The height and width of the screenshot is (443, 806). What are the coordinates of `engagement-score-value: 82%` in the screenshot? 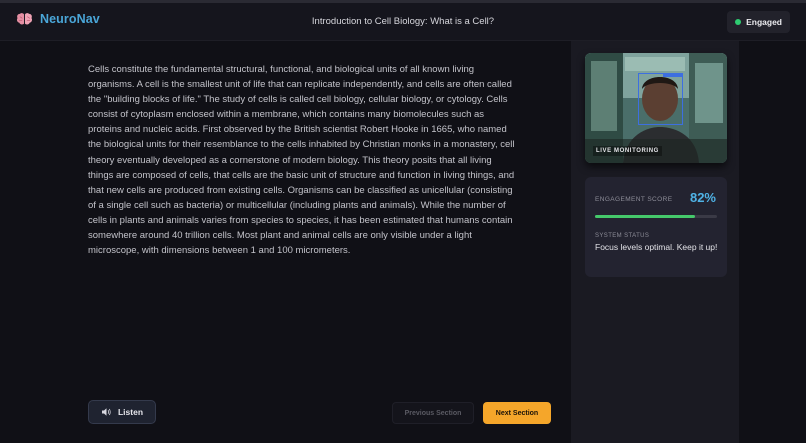 It's located at (702, 197).